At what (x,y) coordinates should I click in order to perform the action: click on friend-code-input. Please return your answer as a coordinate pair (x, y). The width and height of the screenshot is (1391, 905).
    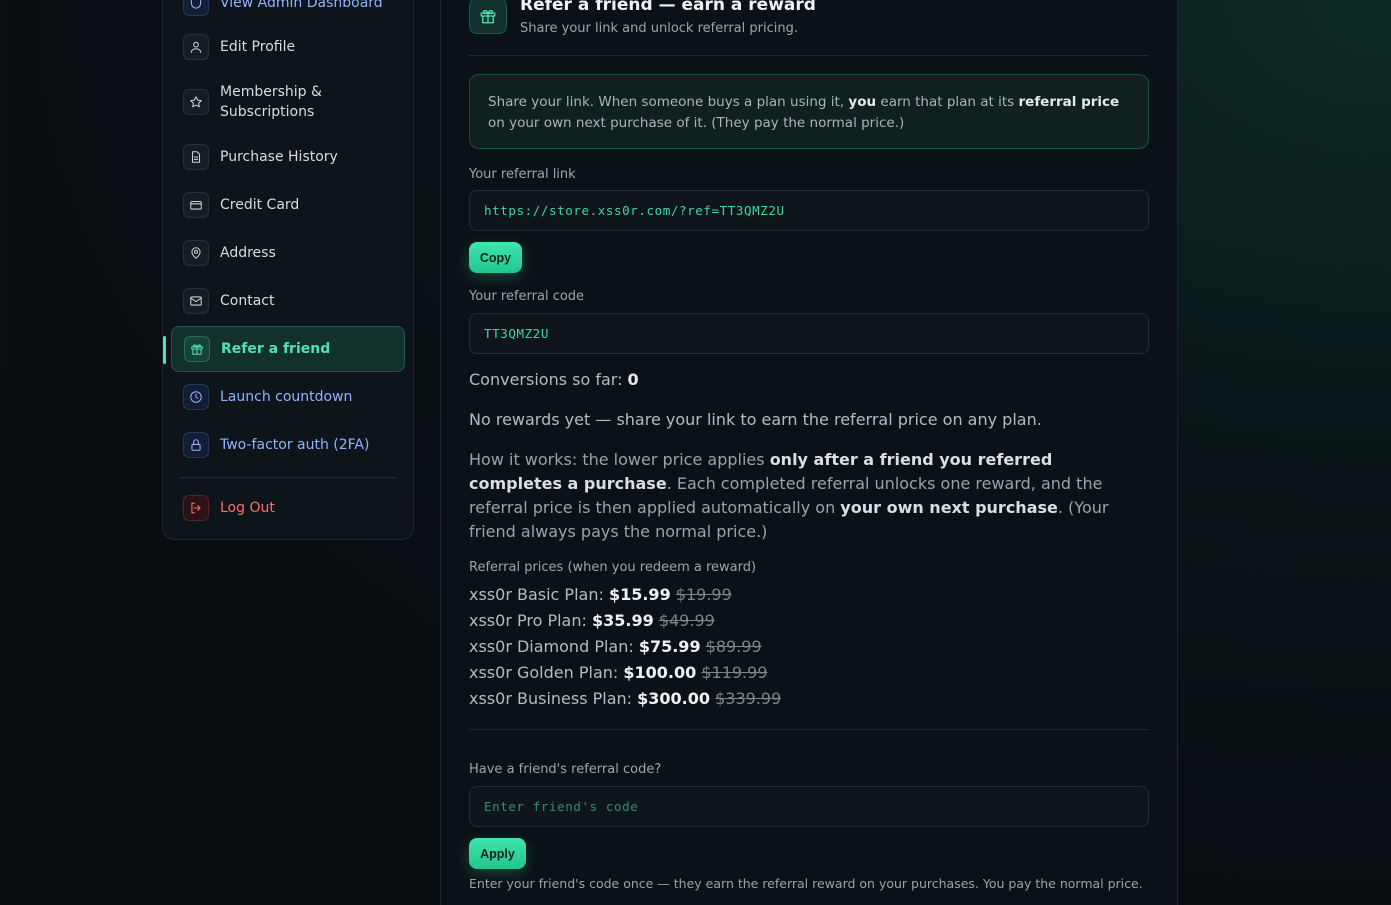
    Looking at the image, I should click on (816, 806).